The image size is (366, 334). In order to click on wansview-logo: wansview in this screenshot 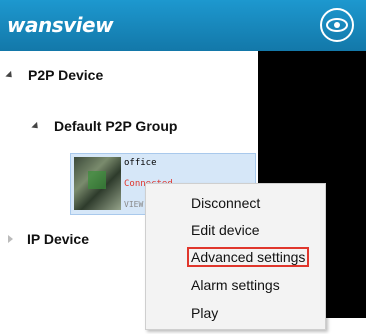, I will do `click(60, 25)`.